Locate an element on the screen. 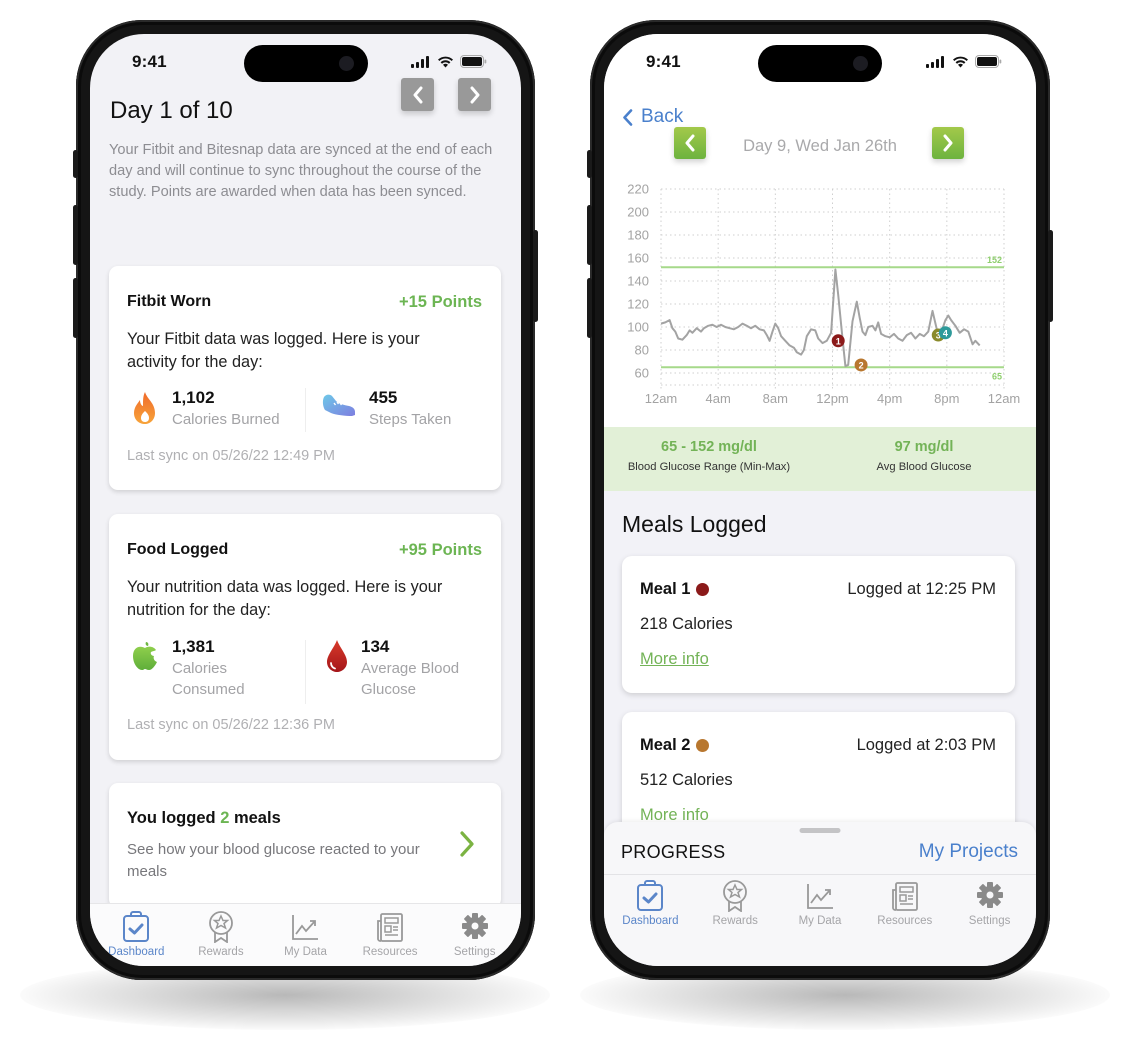 This screenshot has width=1124, height=1037. dynamic-island is located at coordinates (305, 63).